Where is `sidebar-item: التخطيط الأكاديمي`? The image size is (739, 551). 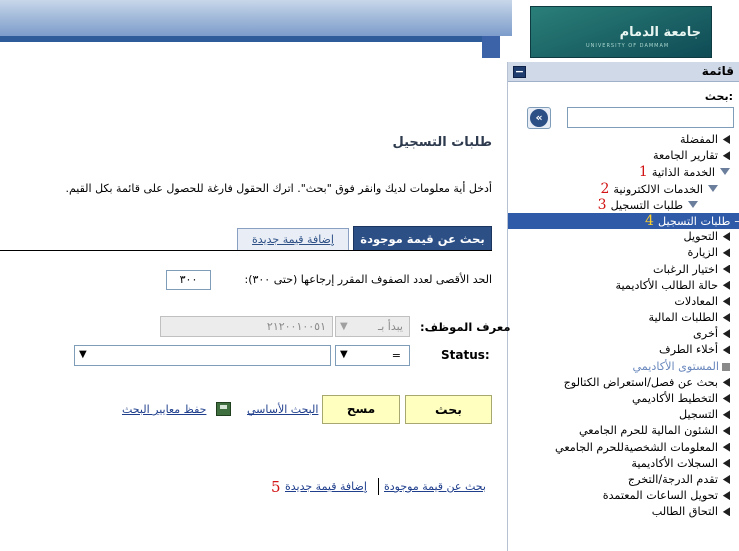 sidebar-item: التخطيط الأكاديمي is located at coordinates (623, 399).